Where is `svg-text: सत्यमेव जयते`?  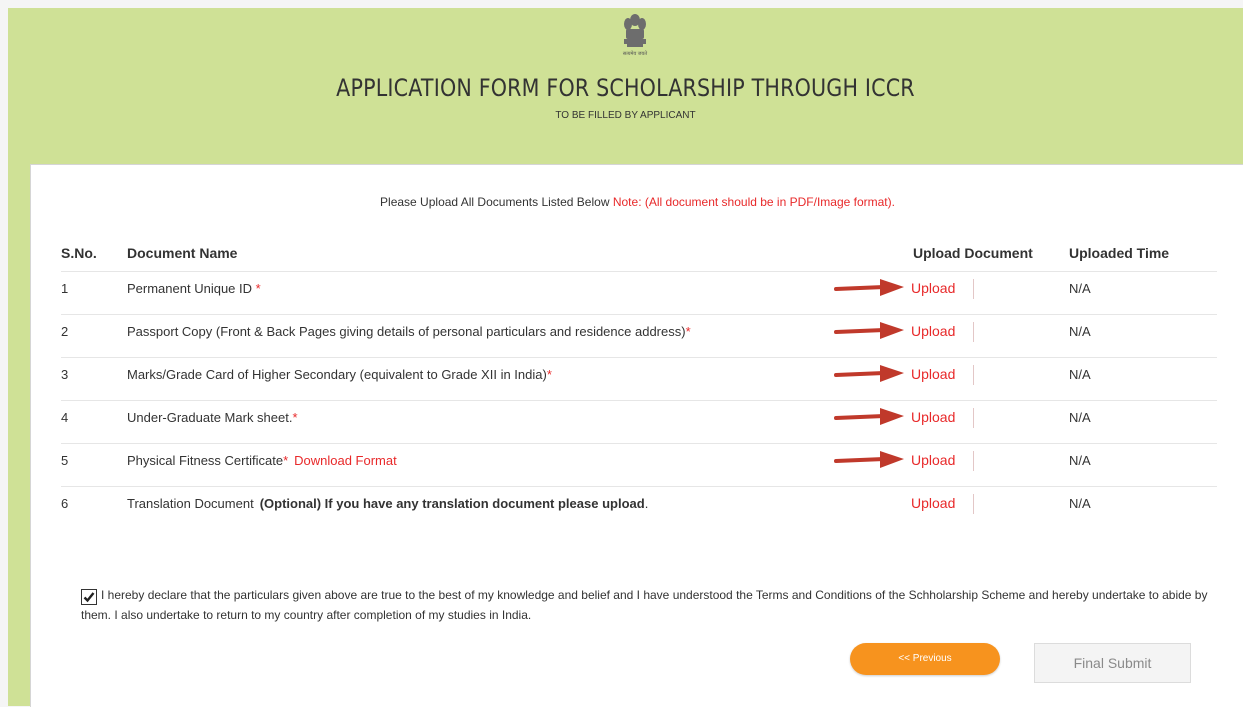 svg-text: सत्यमेव जयते is located at coordinates (635, 53).